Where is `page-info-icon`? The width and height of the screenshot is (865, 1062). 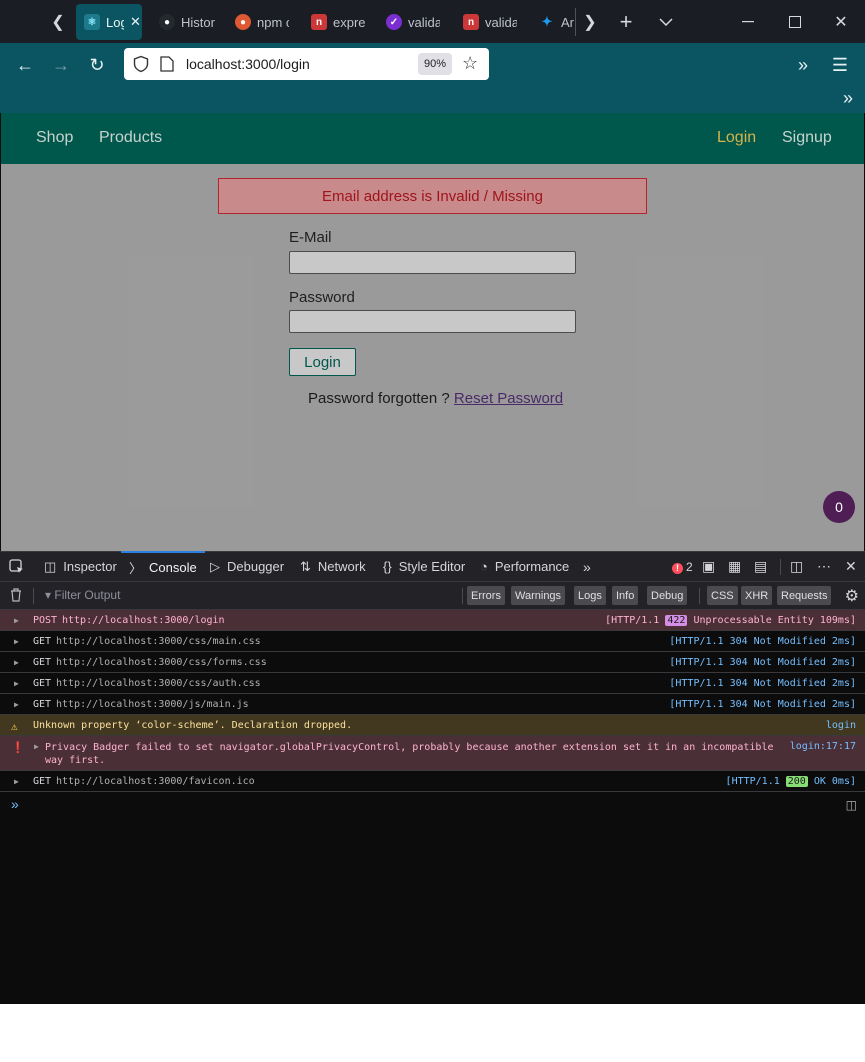
page-info-icon is located at coordinates (167, 64).